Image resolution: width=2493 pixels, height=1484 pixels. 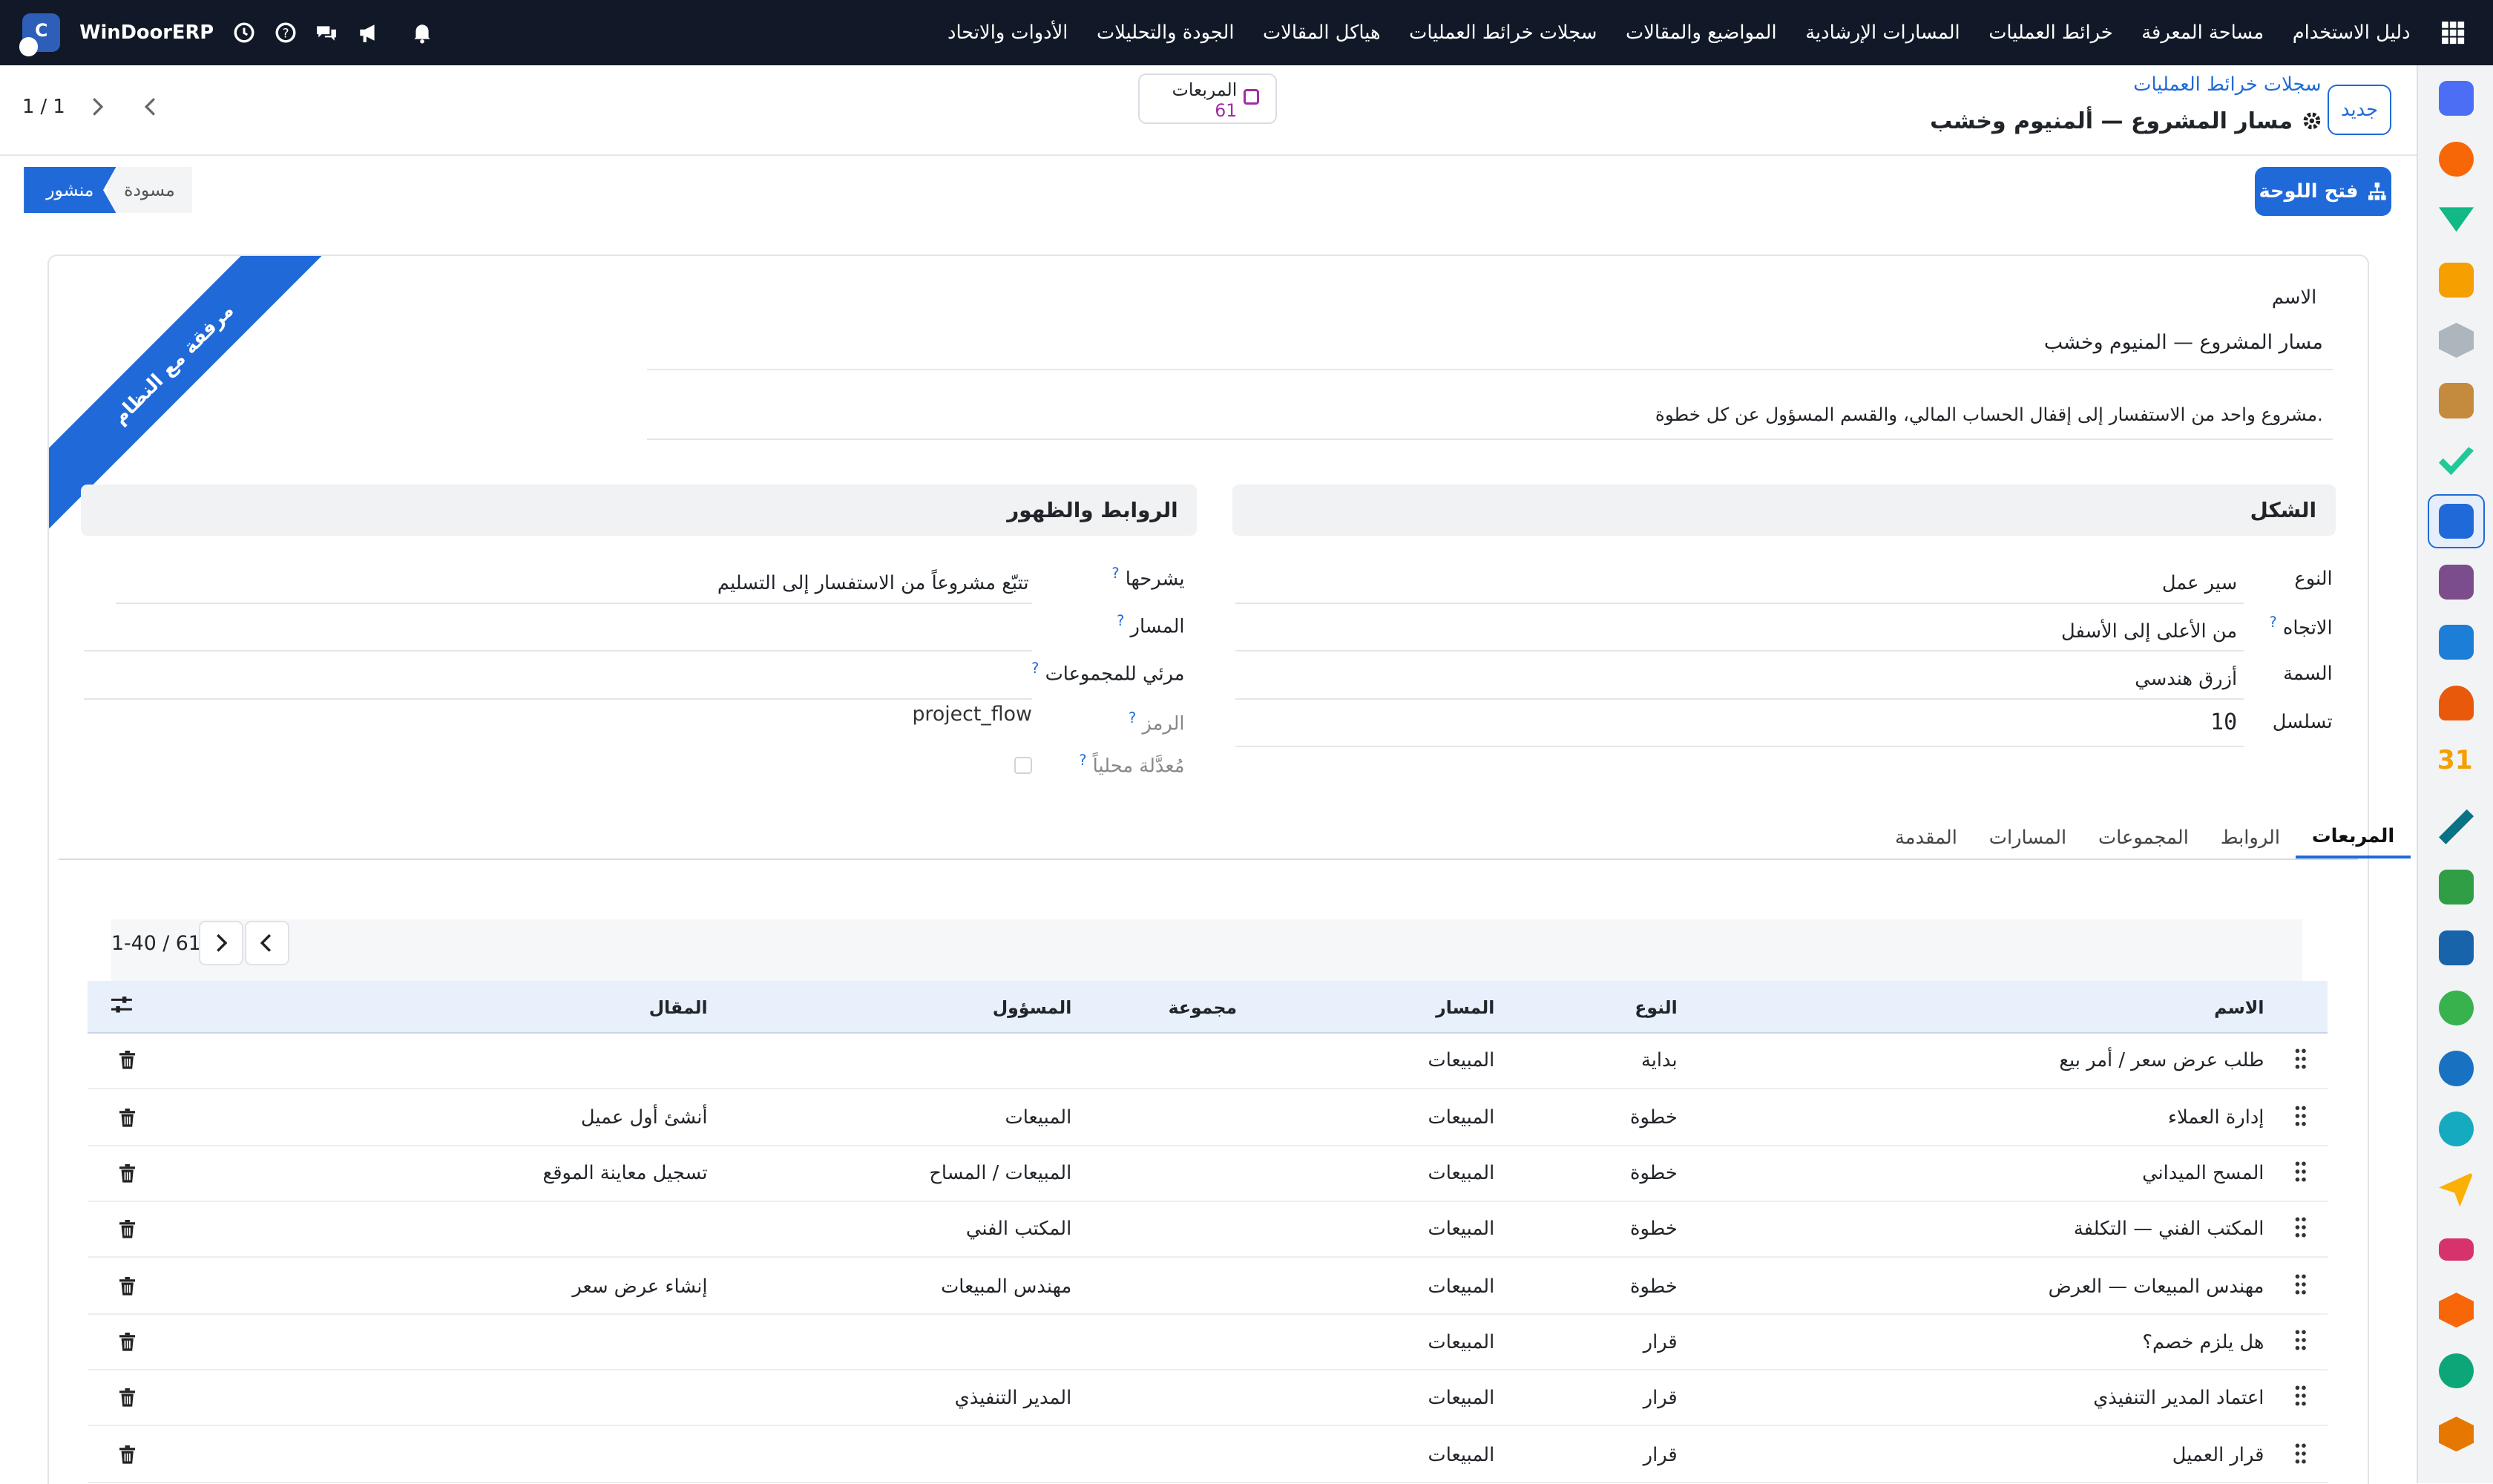 What do you see at coordinates (1205, 89) in the screenshot?
I see `stat-label: المربعات` at bounding box center [1205, 89].